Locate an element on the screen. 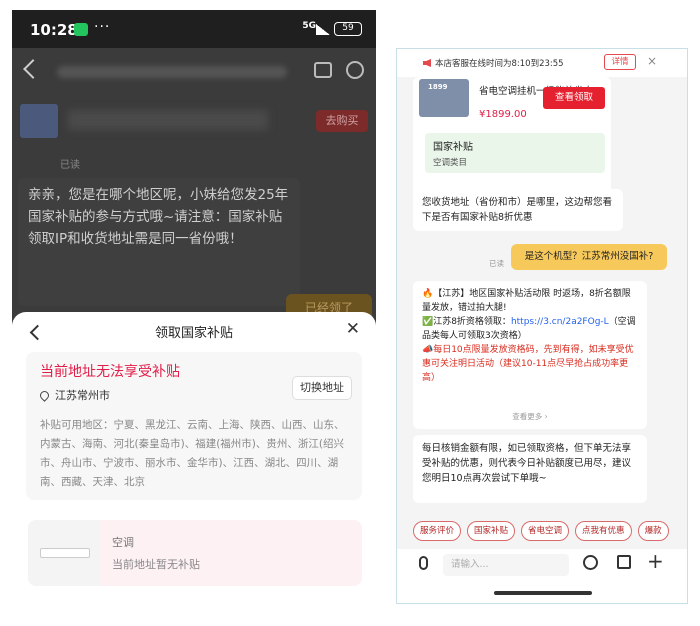 The width and height of the screenshot is (700, 626). user-message: 是这个机型？江苏常州没国补? is located at coordinates (589, 257).